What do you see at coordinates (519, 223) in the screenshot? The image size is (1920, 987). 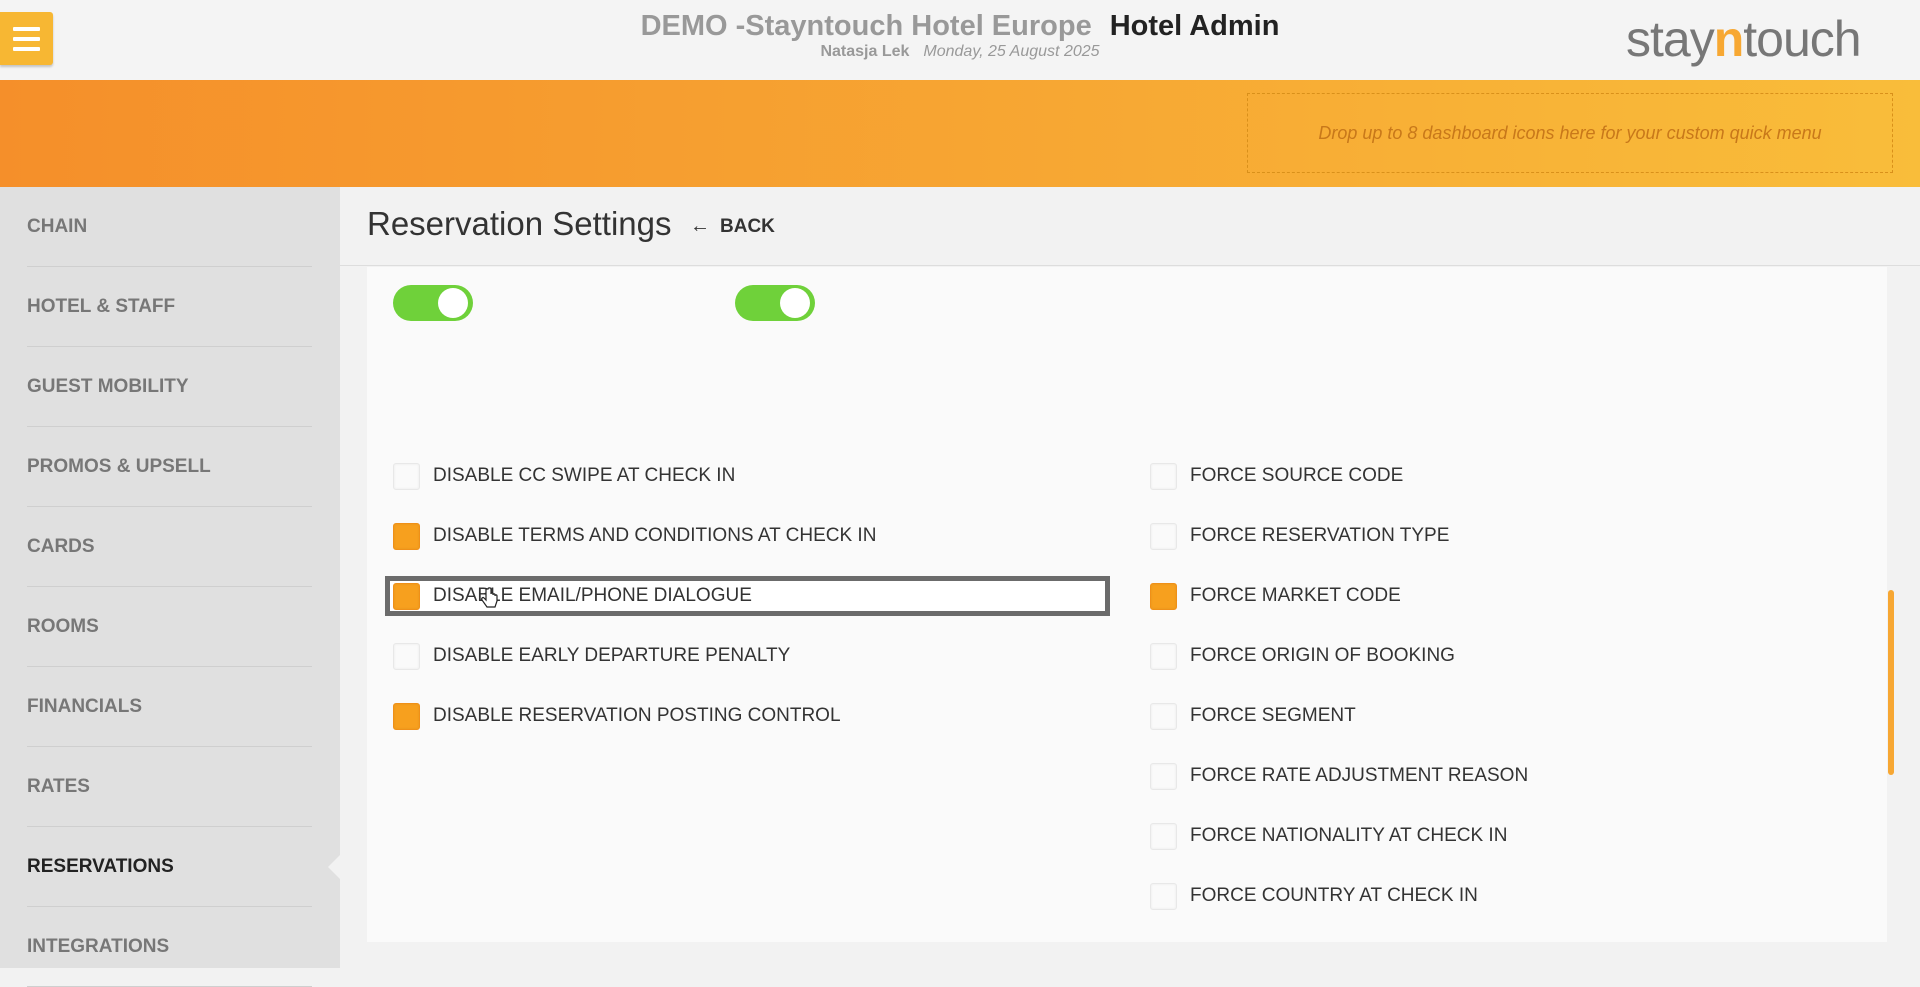 I see `page-title: Reservation Settings` at bounding box center [519, 223].